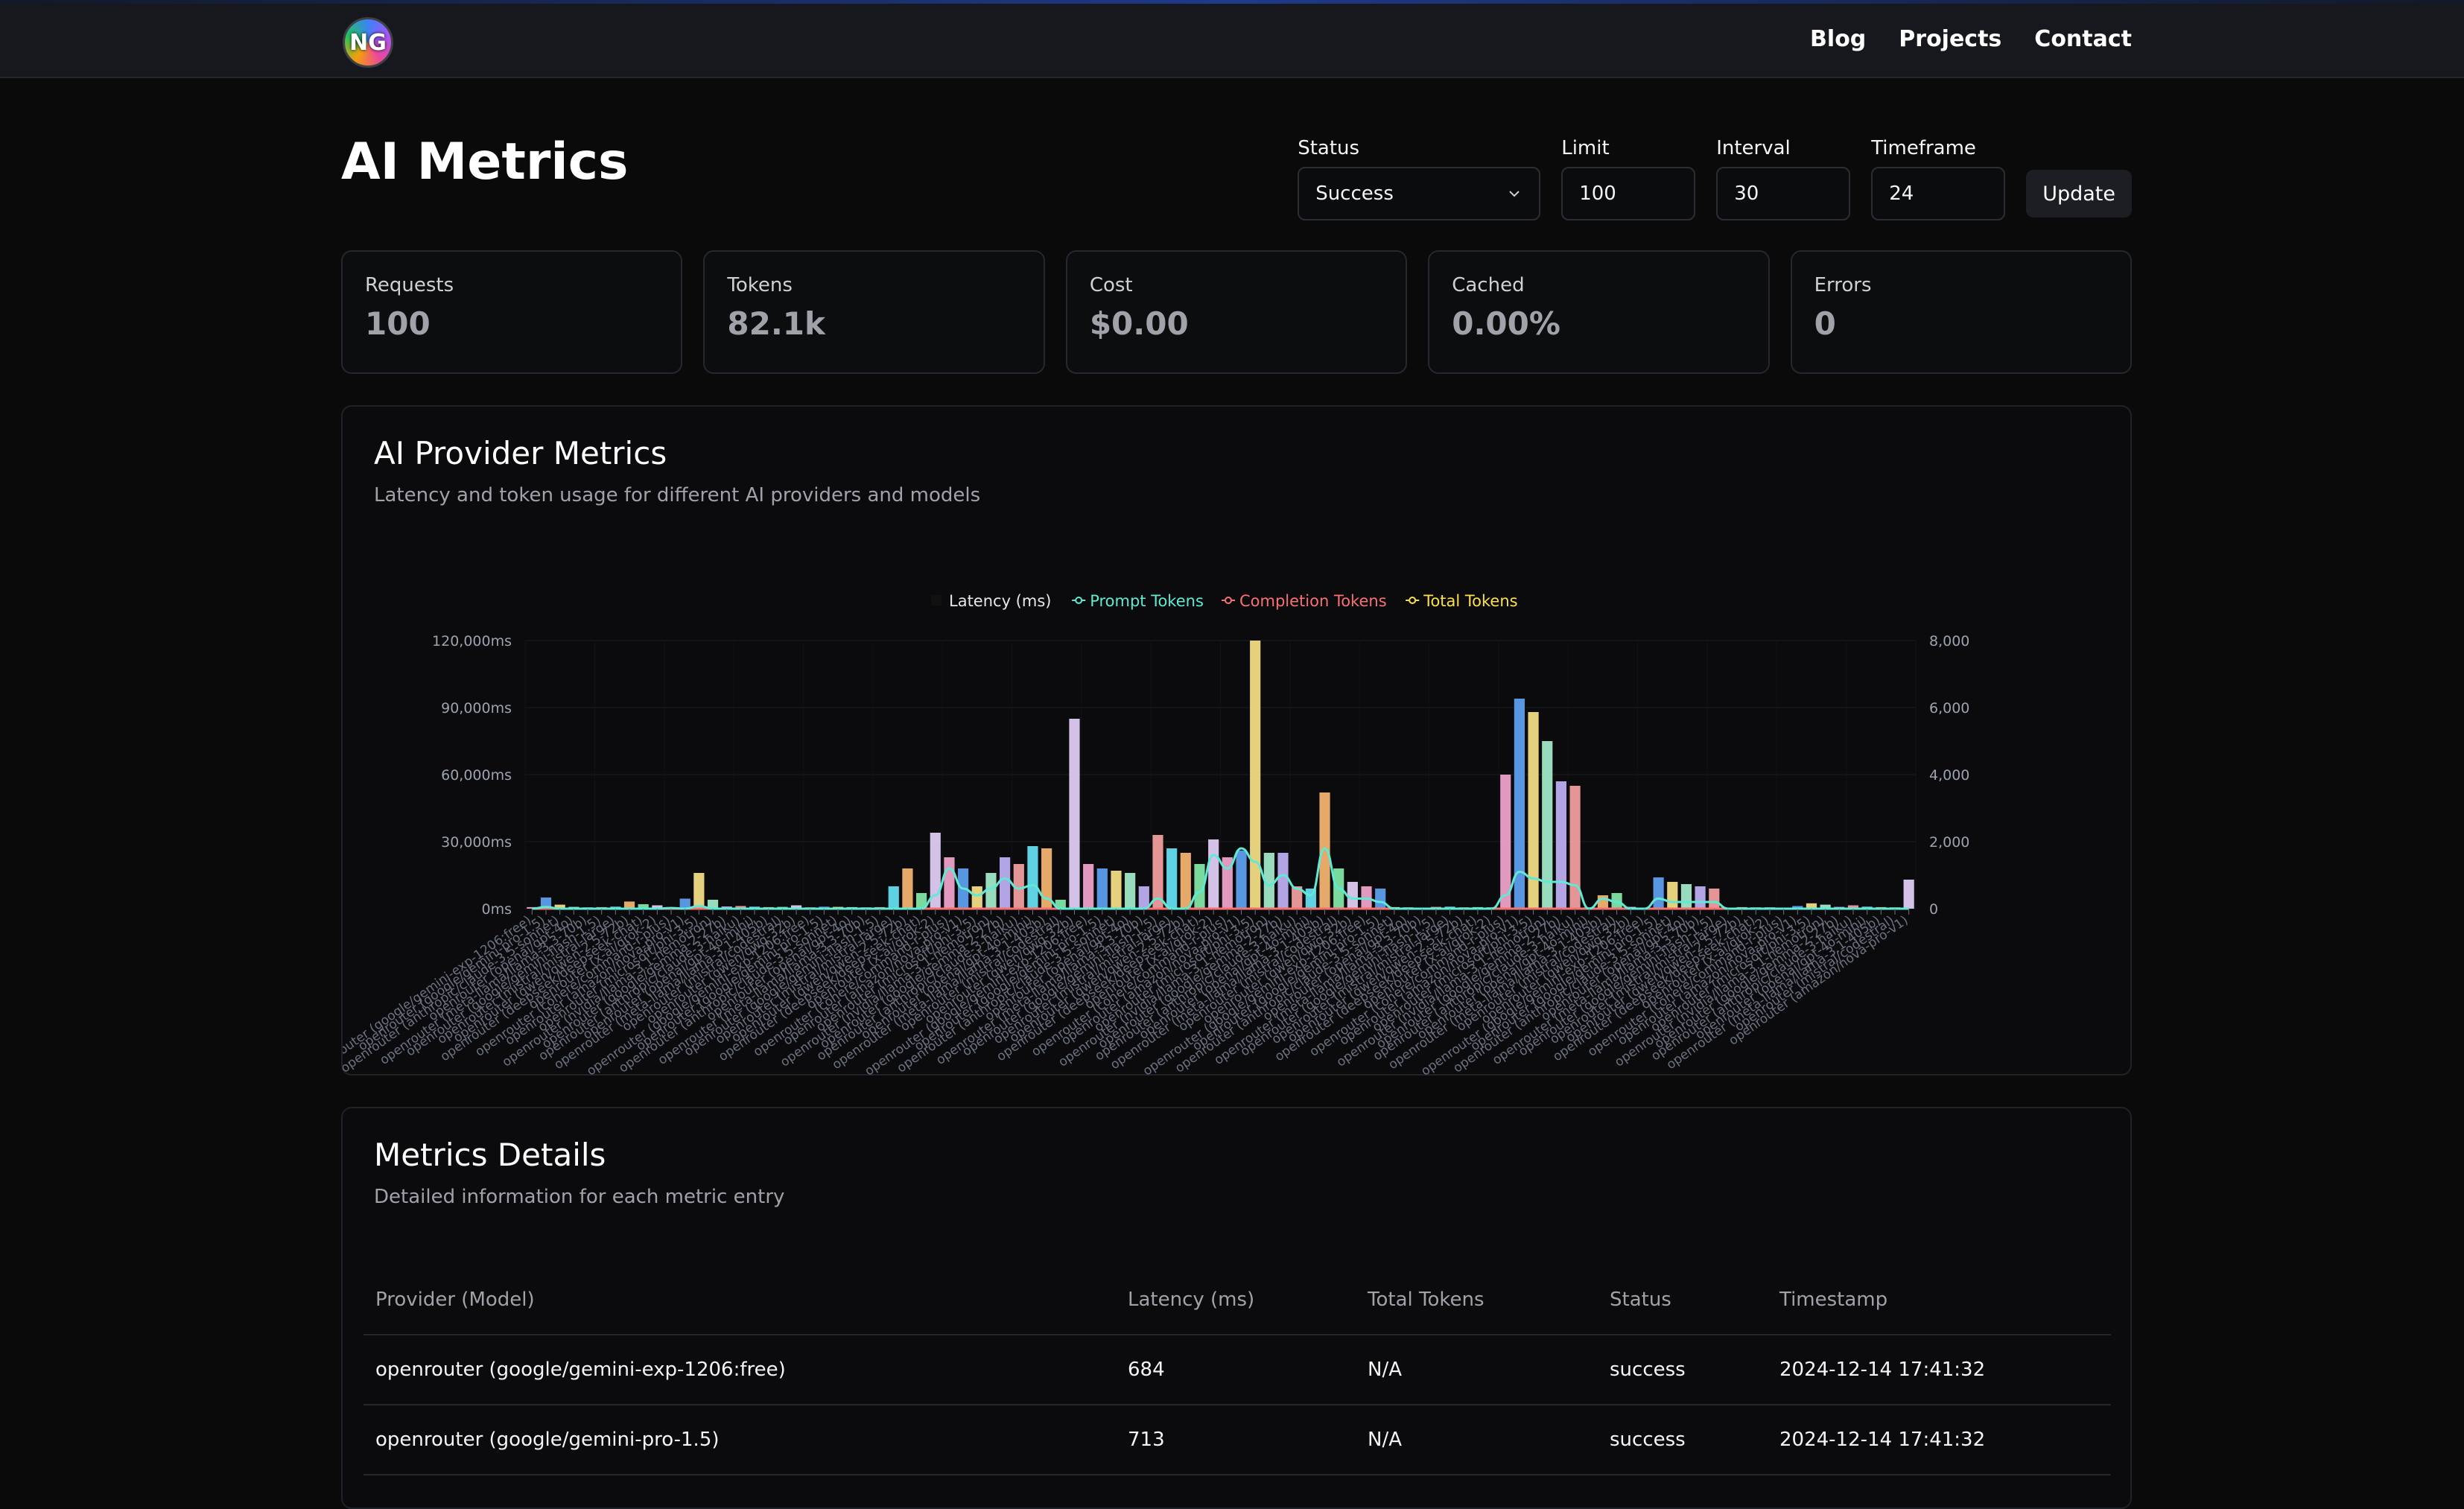 This screenshot has width=2464, height=1509. What do you see at coordinates (1470, 601) in the screenshot?
I see `legend-label: Total Tokens` at bounding box center [1470, 601].